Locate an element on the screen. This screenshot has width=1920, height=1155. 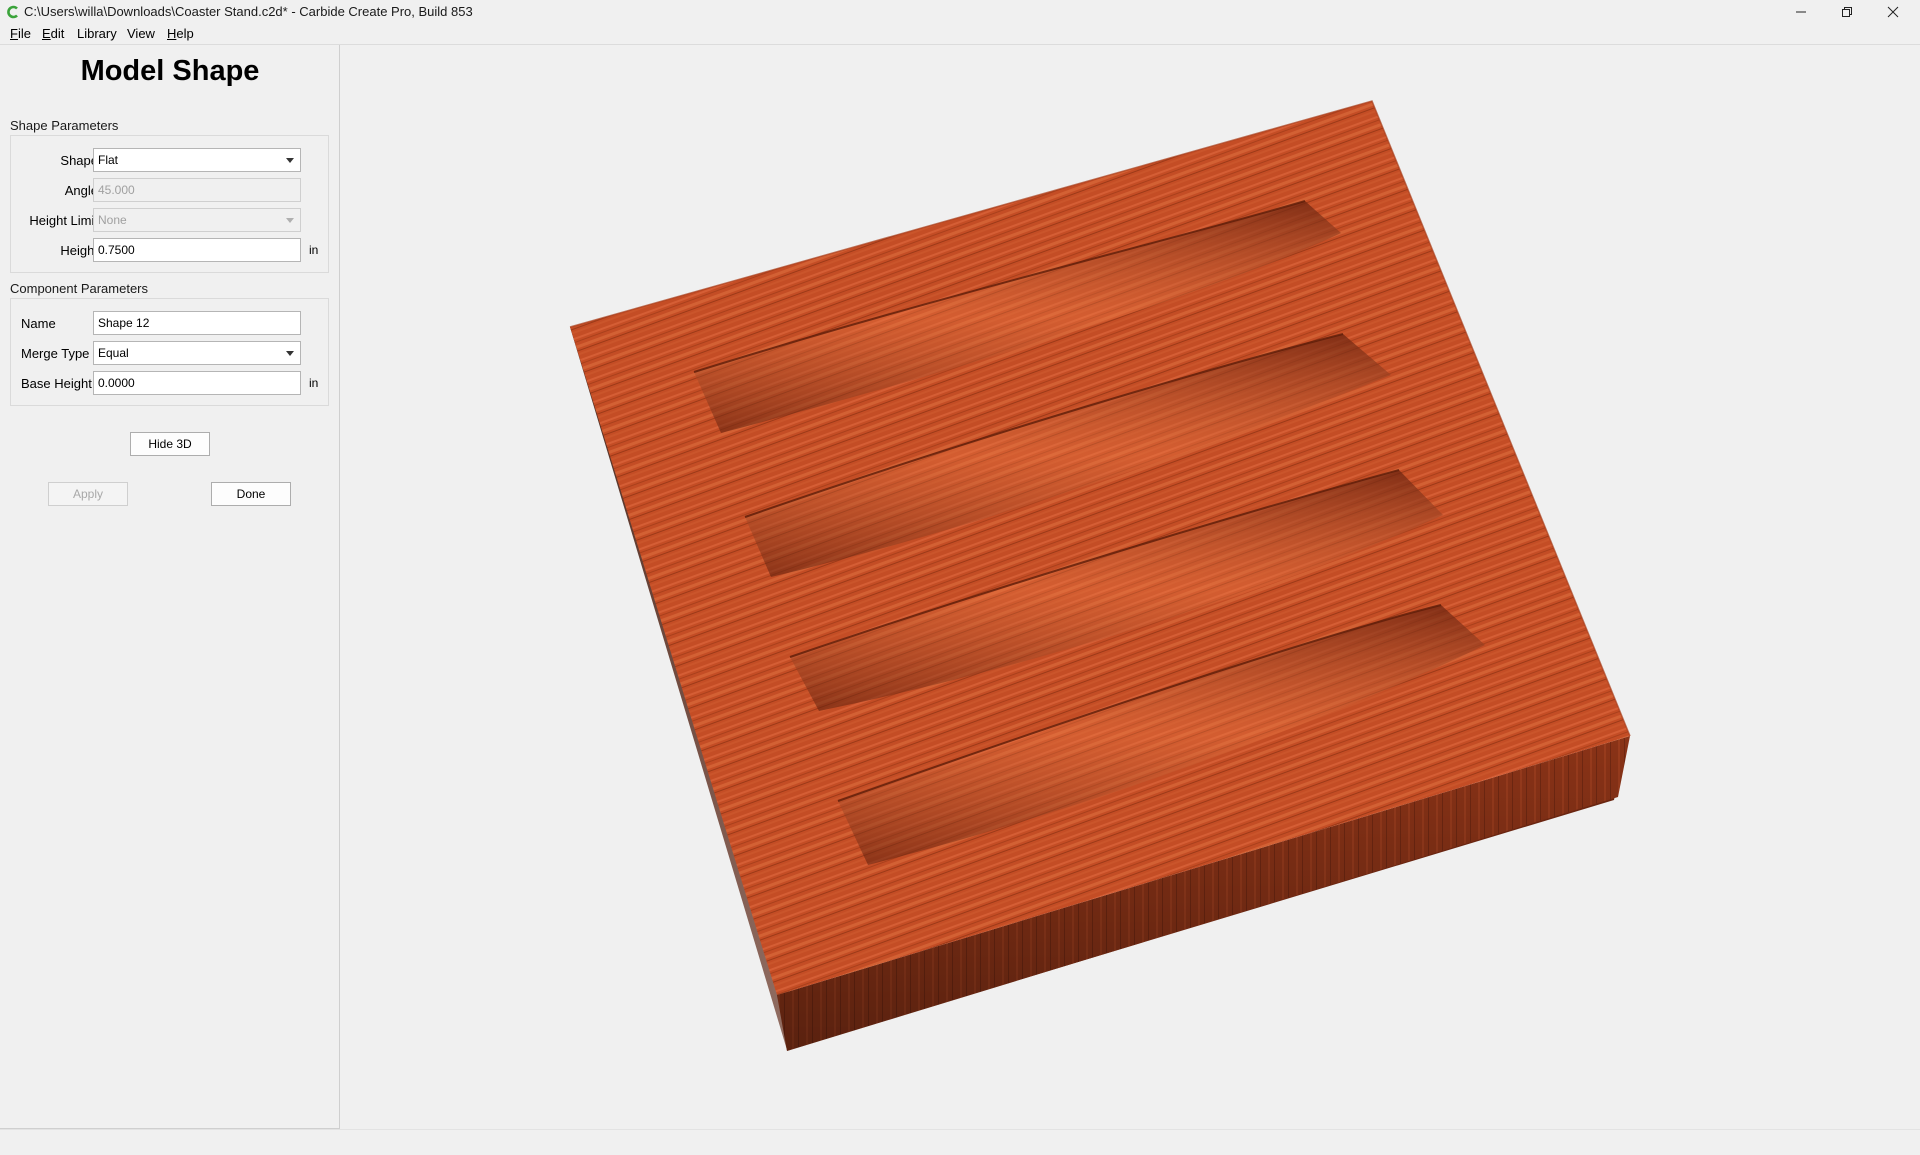
base-height-value: 0.0000 is located at coordinates (116, 383).